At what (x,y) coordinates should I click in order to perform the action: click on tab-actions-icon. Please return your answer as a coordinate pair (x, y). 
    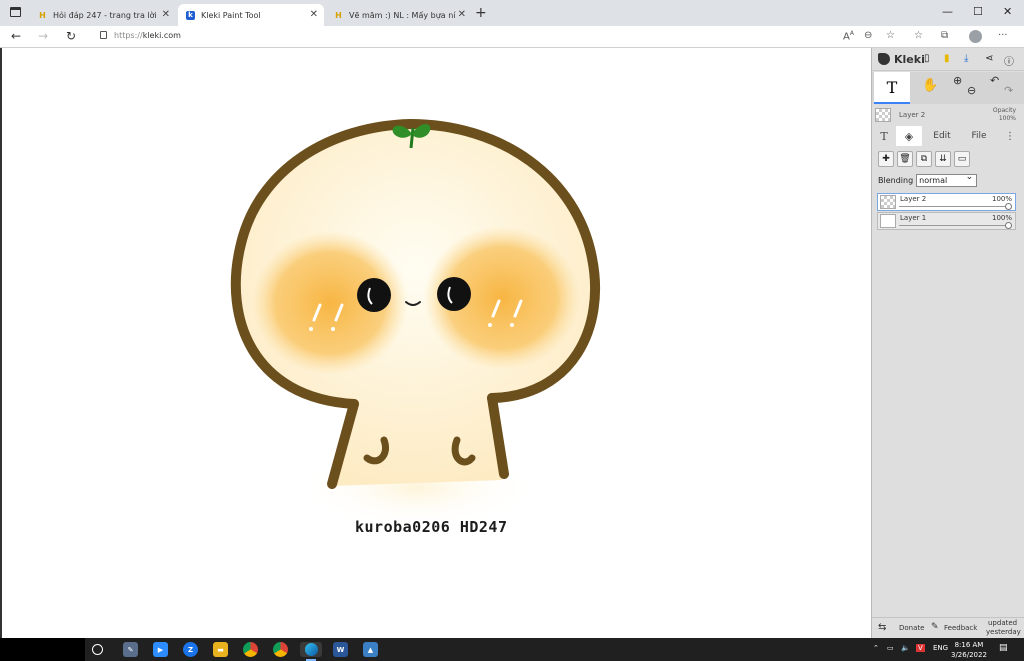
    Looking at the image, I should click on (15, 12).